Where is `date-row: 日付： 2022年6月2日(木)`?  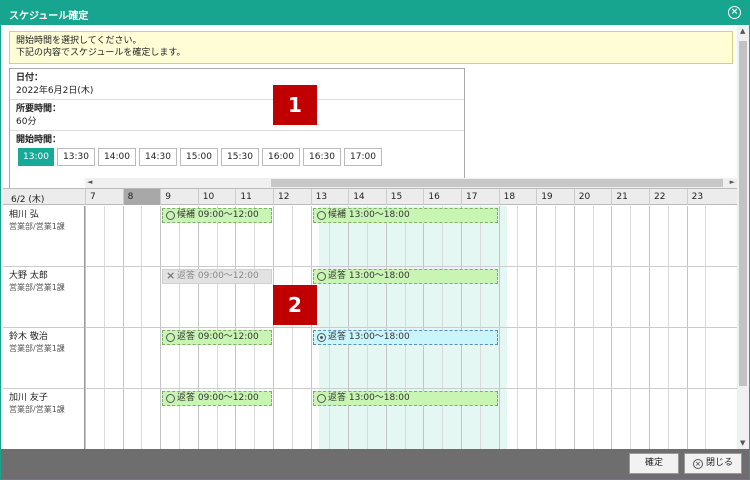 date-row: 日付： 2022年6月2日(木) is located at coordinates (237, 84).